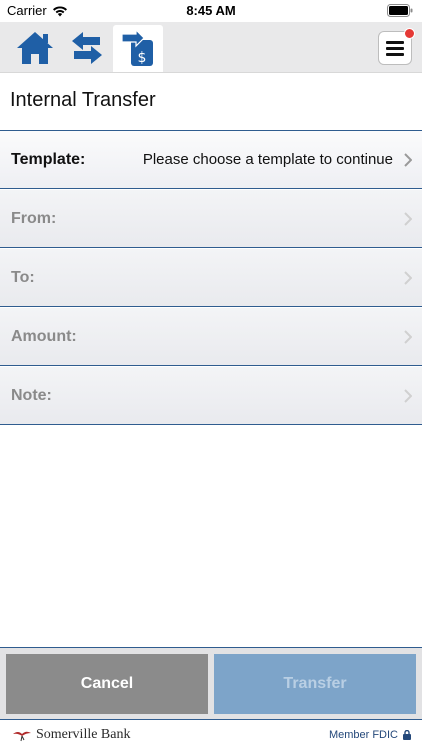 Image resolution: width=422 pixels, height=751 pixels. I want to click on transfer-button: Transfer, so click(315, 684).